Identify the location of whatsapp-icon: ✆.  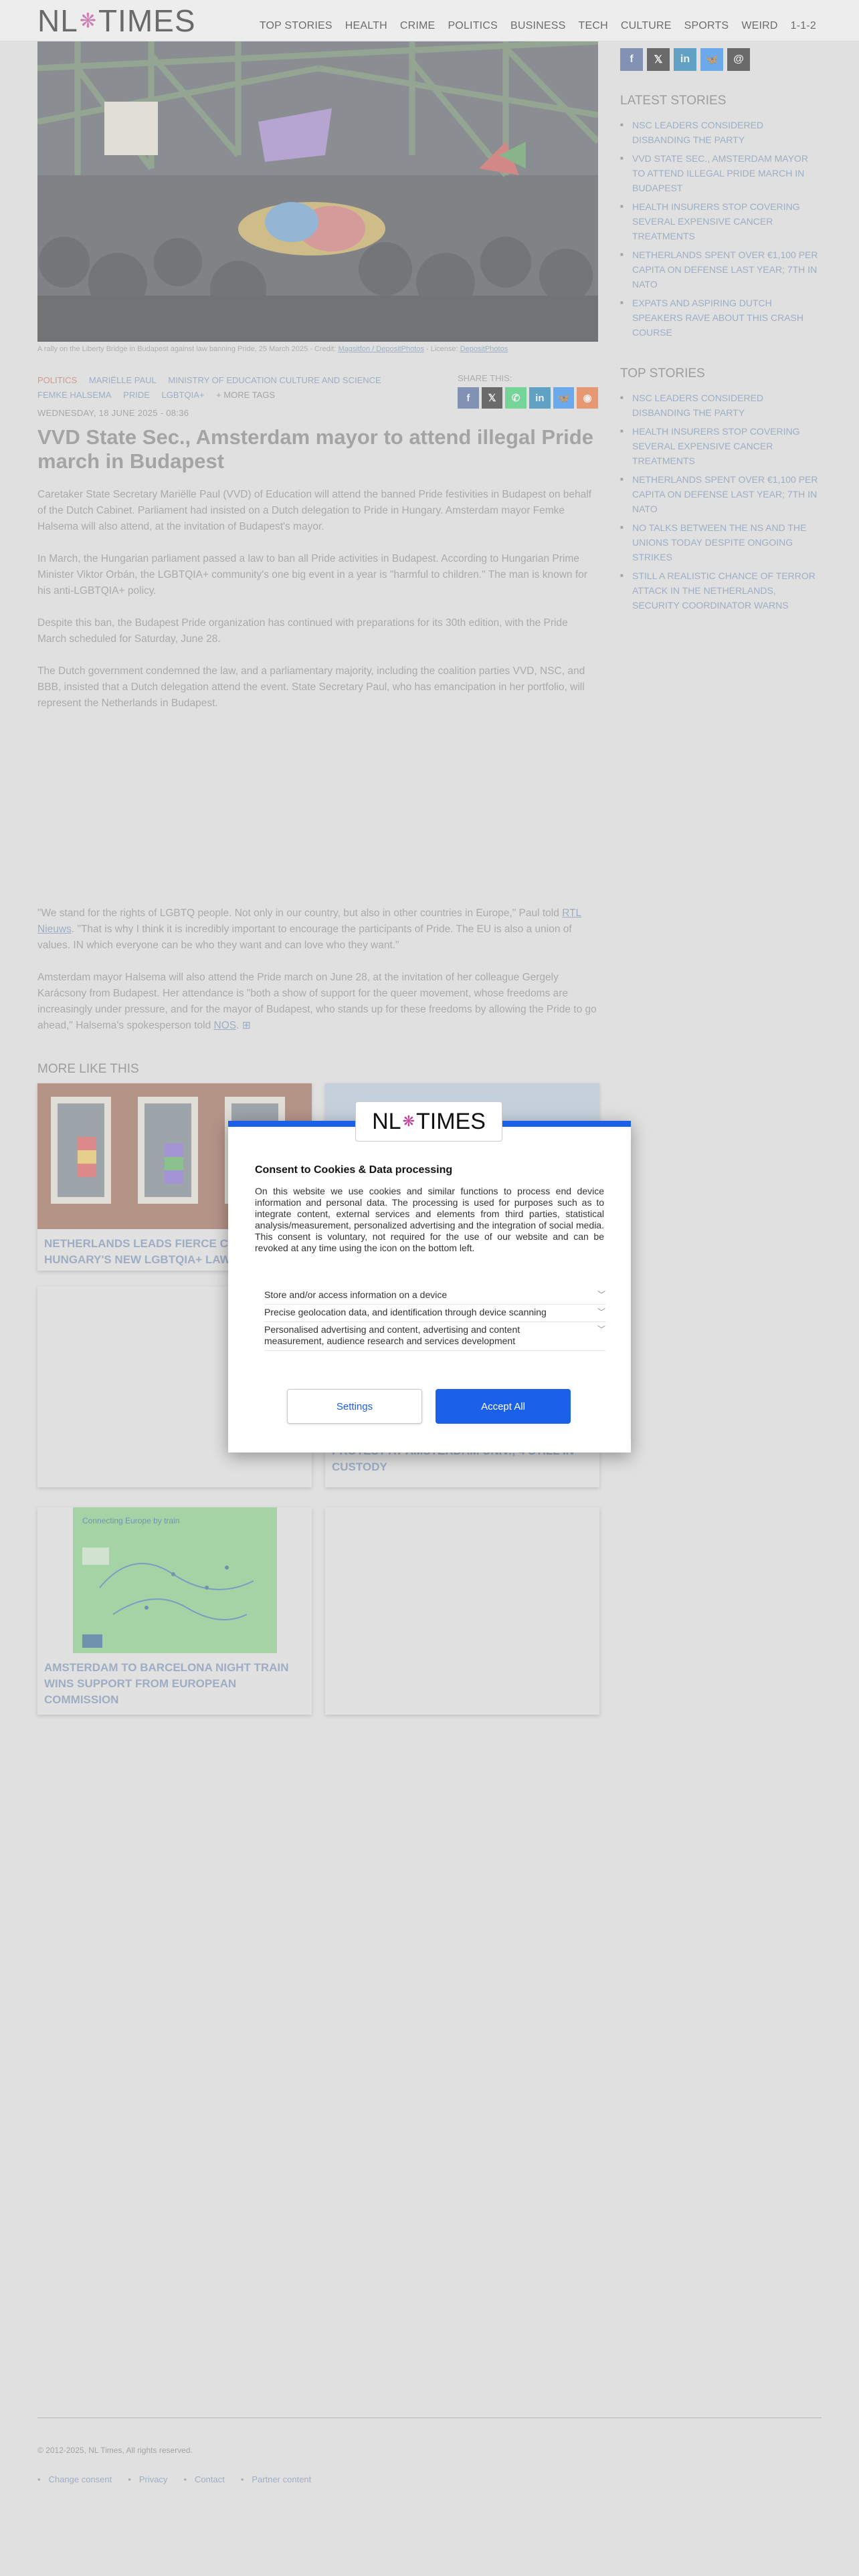
(516, 398).